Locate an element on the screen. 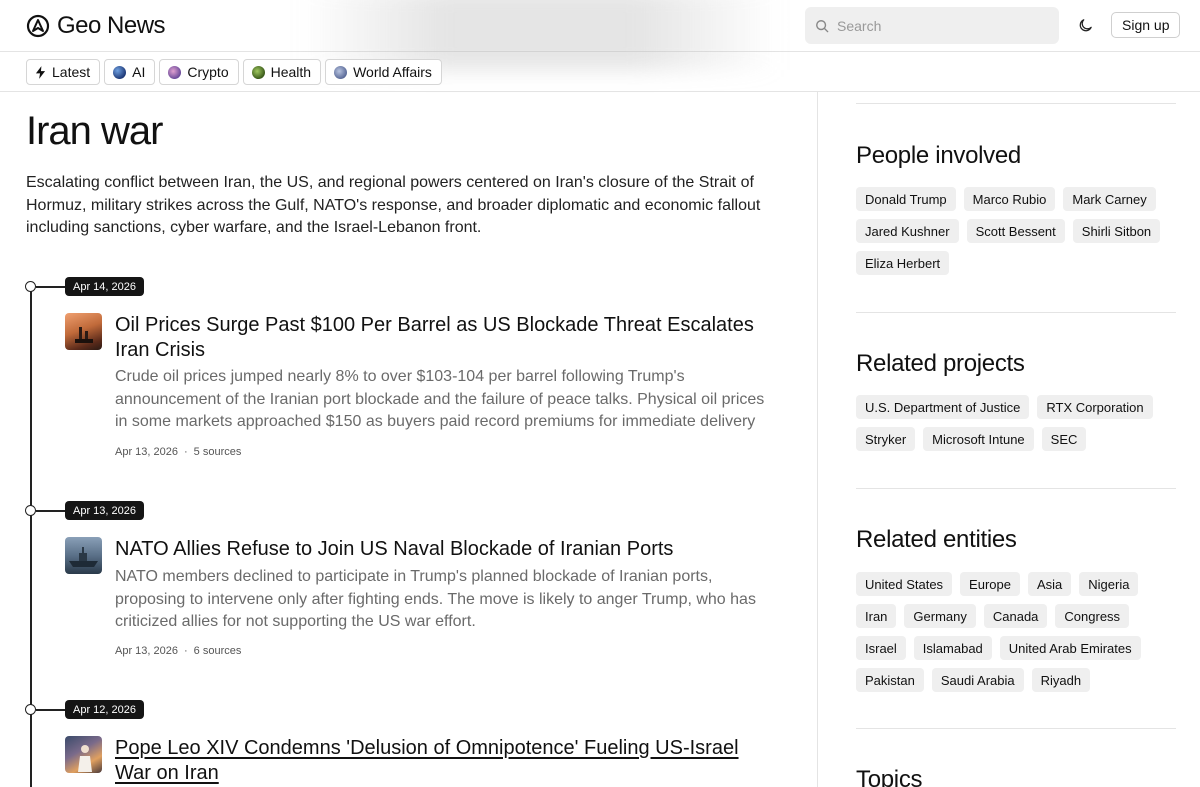 Image resolution: width=1200 pixels, height=787 pixels. person-tag: Jared Kushner is located at coordinates (907, 231).